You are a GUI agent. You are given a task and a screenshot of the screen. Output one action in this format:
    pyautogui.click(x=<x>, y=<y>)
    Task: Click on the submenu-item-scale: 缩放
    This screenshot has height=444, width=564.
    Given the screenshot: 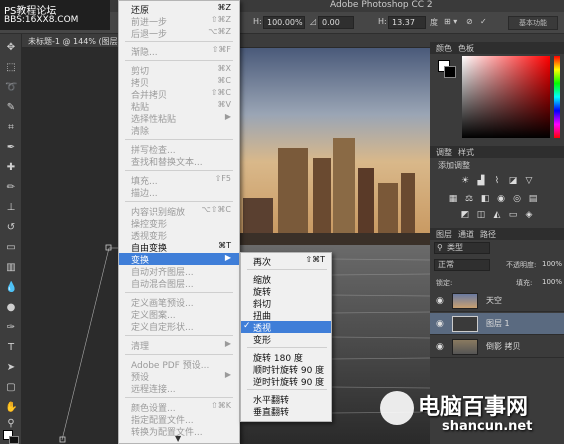 What is the action you would take?
    pyautogui.click(x=286, y=279)
    